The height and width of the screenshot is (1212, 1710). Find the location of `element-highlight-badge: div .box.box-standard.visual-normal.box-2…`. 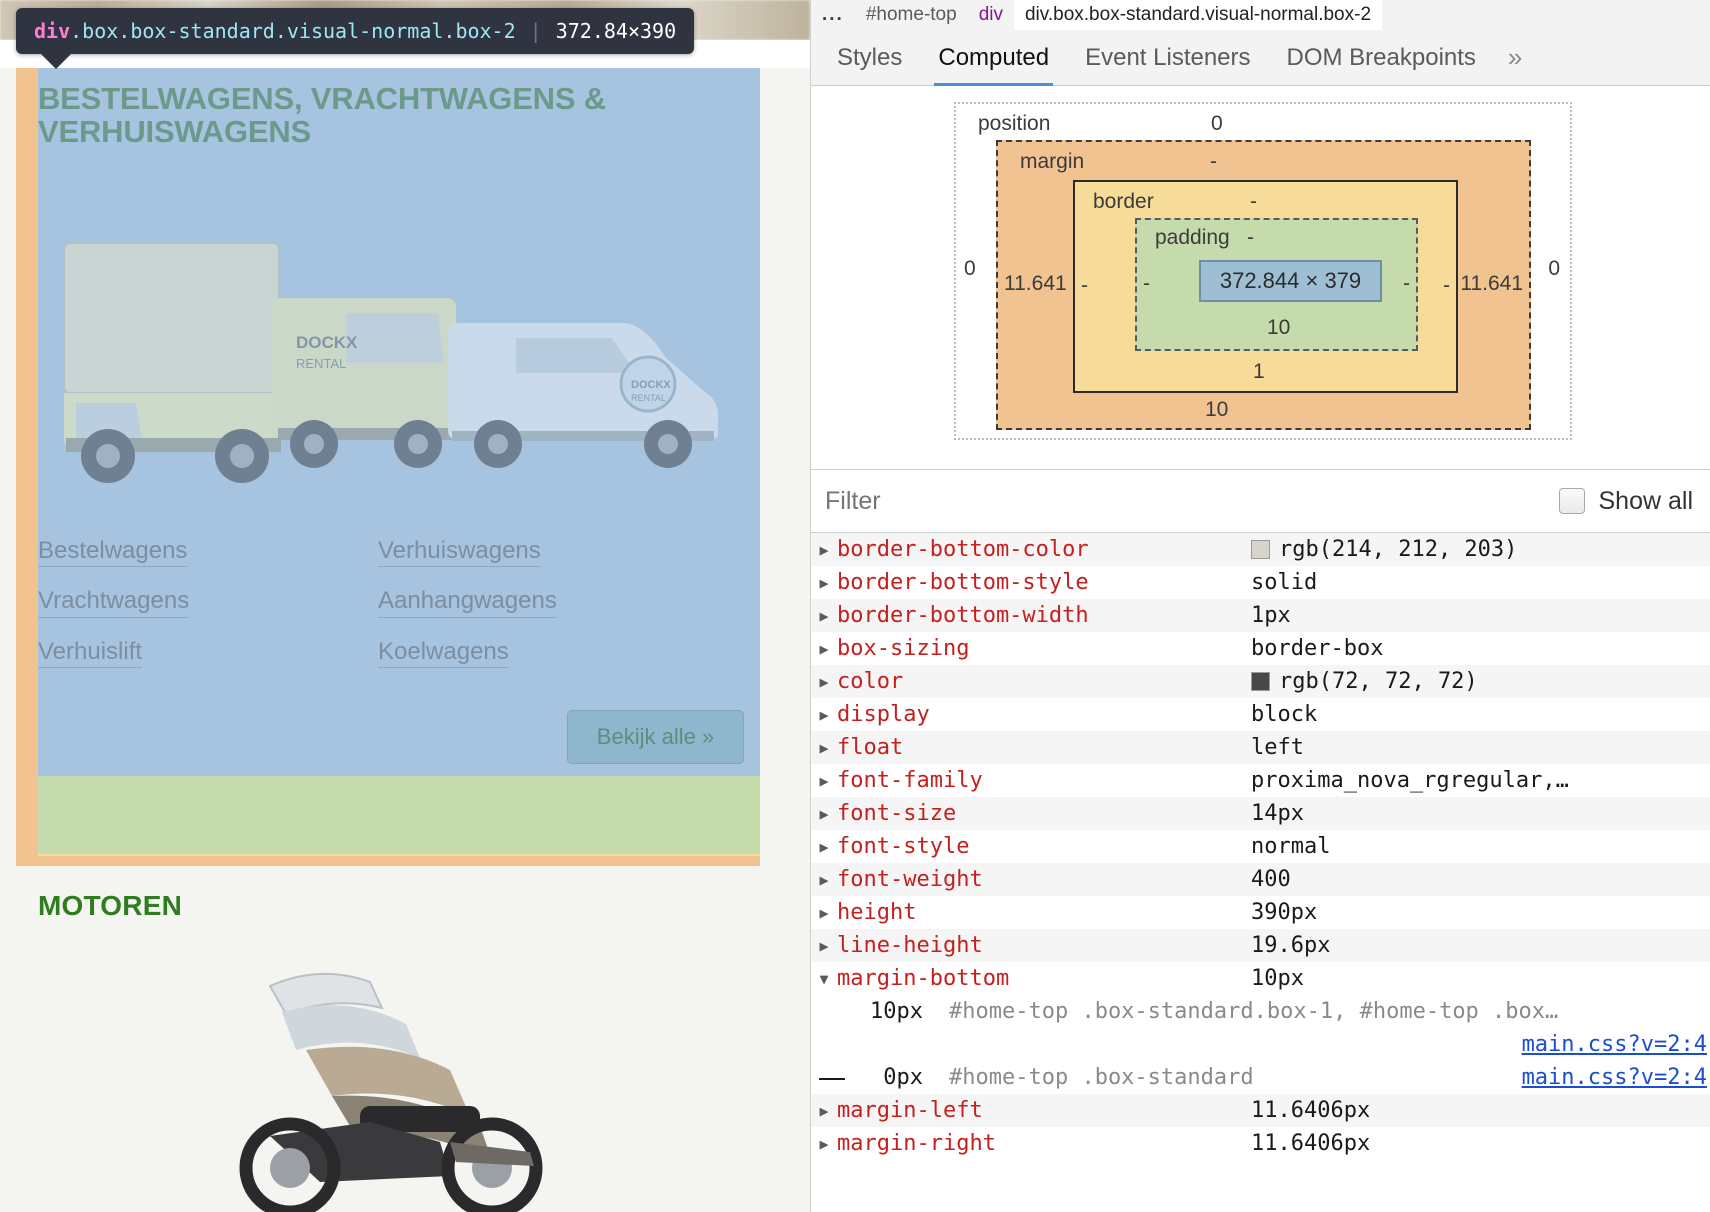

element-highlight-badge: div .box.box-standard.visual-normal.box-2… is located at coordinates (355, 31).